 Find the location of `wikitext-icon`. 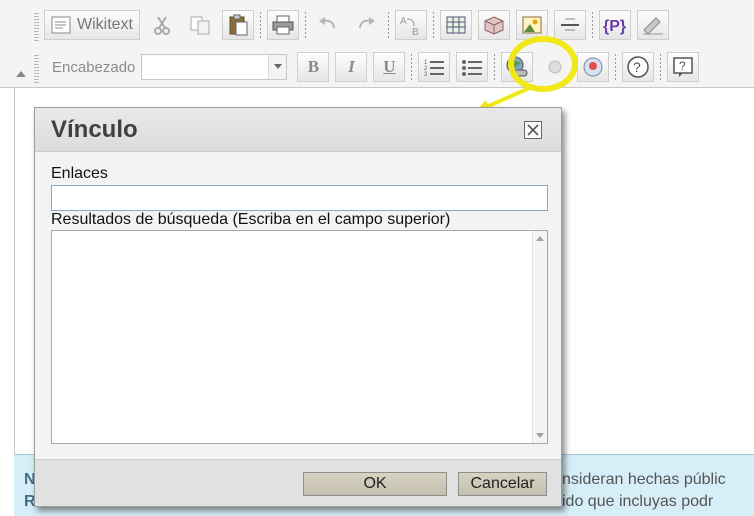

wikitext-icon is located at coordinates (61, 25).